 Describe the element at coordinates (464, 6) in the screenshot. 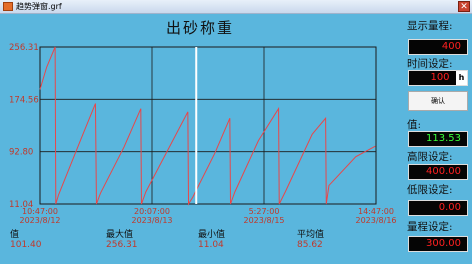

I see `close-button: ✕` at that location.